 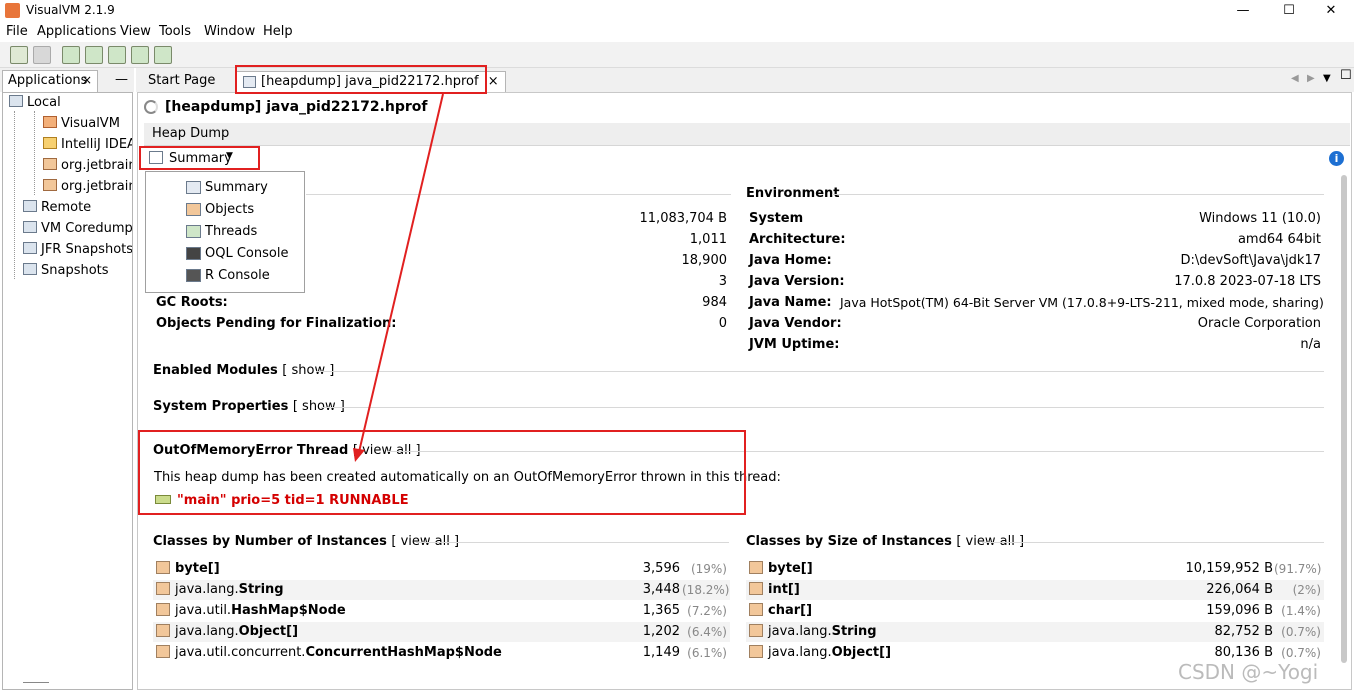 What do you see at coordinates (714, 302) in the screenshot?
I see `gc-roots-value: 984` at bounding box center [714, 302].